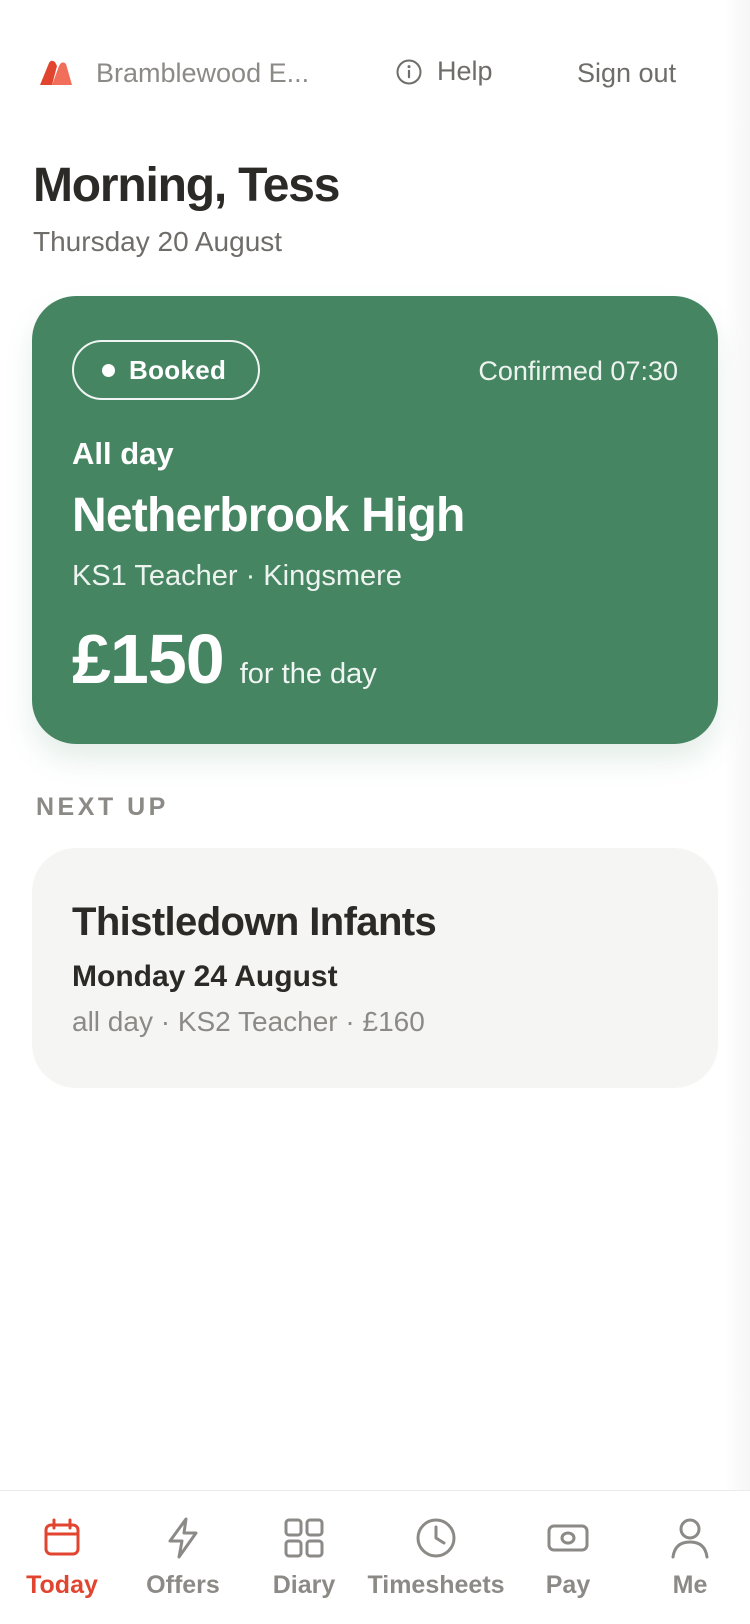  Describe the element at coordinates (375, 74) in the screenshot. I see `top-bar: Bramblewood E... Help Sign out` at that location.